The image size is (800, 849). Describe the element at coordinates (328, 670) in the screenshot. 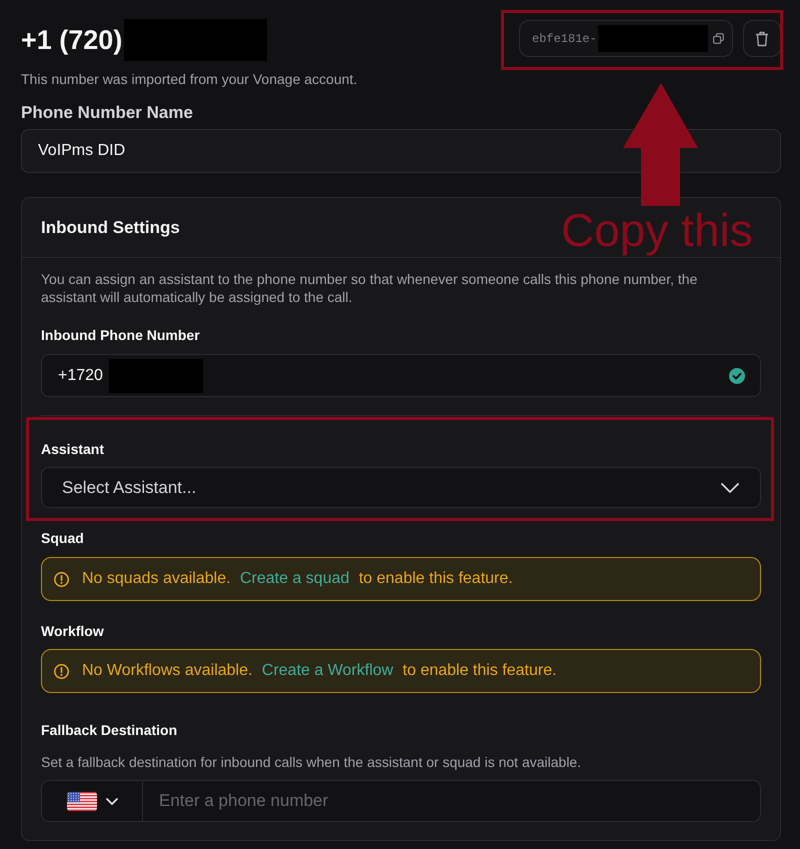

I see `create-link: Create a Workflow` at that location.